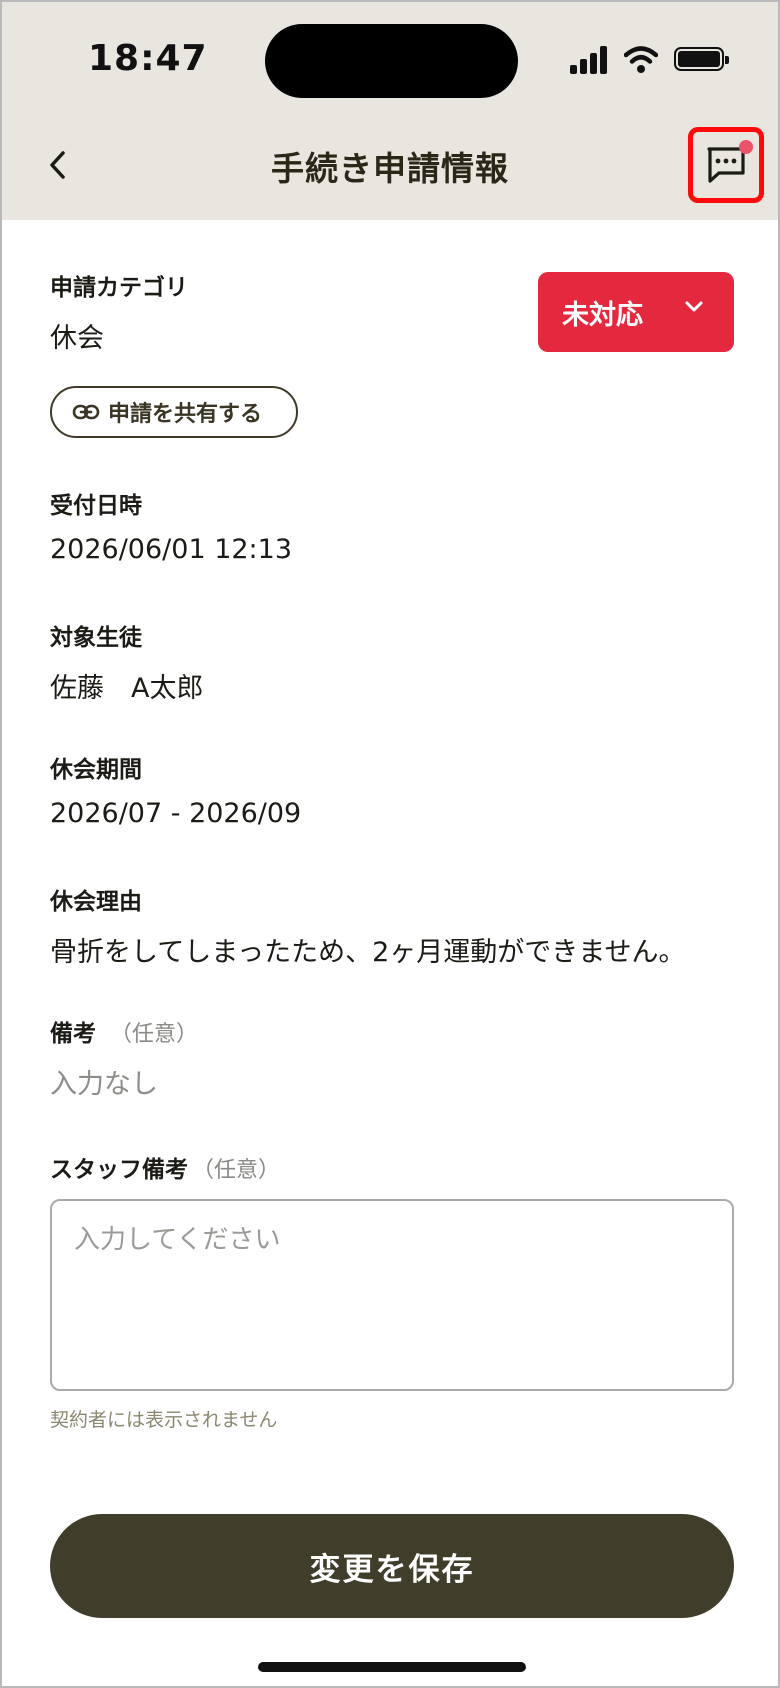 This screenshot has width=780, height=1688. What do you see at coordinates (73, 1034) in the screenshot?
I see `notes-label-text: 備考` at bounding box center [73, 1034].